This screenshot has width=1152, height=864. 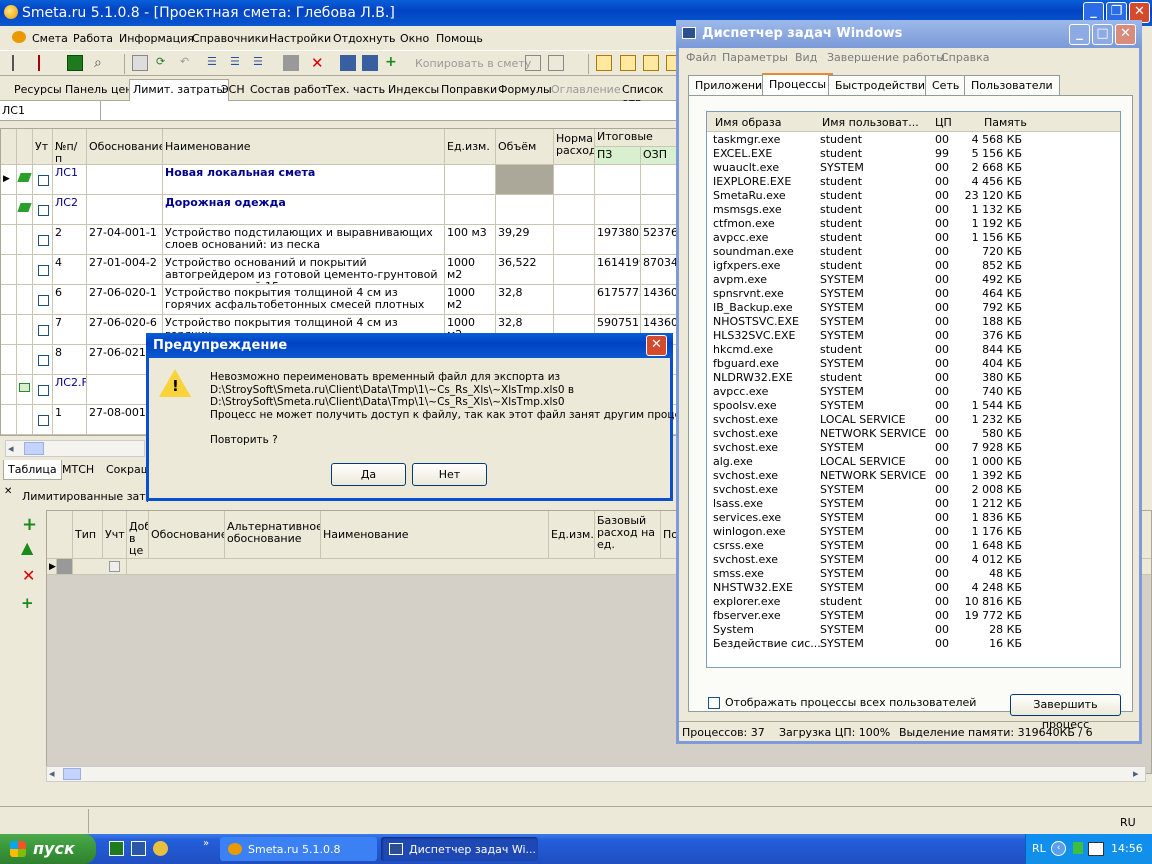 What do you see at coordinates (714, 703) in the screenshot?
I see `show-all-checkbox` at bounding box center [714, 703].